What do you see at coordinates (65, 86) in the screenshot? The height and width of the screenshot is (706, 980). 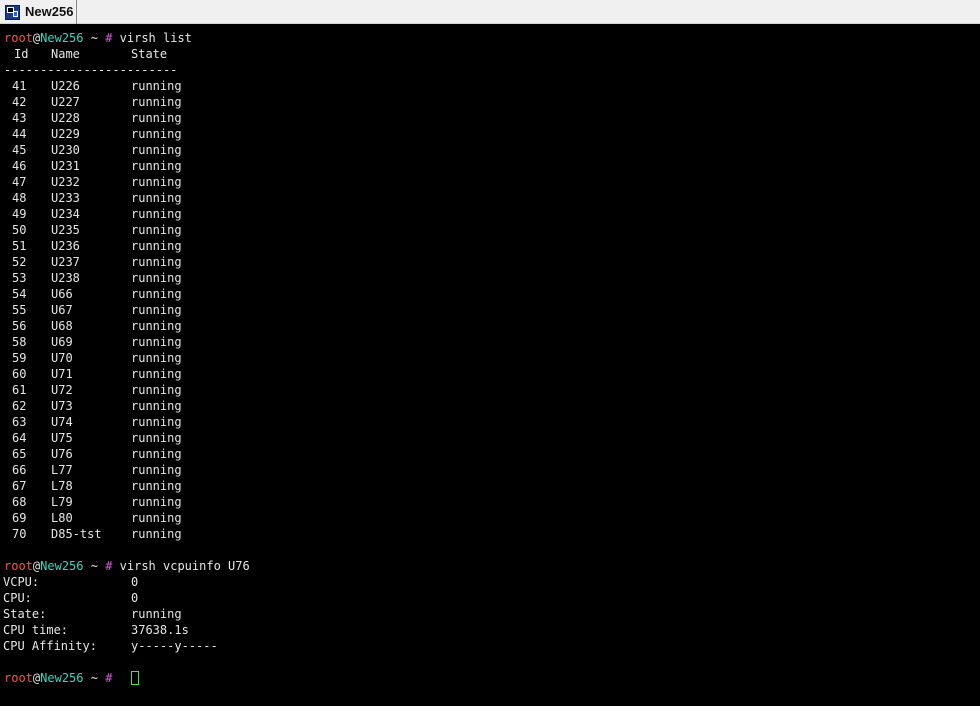 I see `row-name: U226` at bounding box center [65, 86].